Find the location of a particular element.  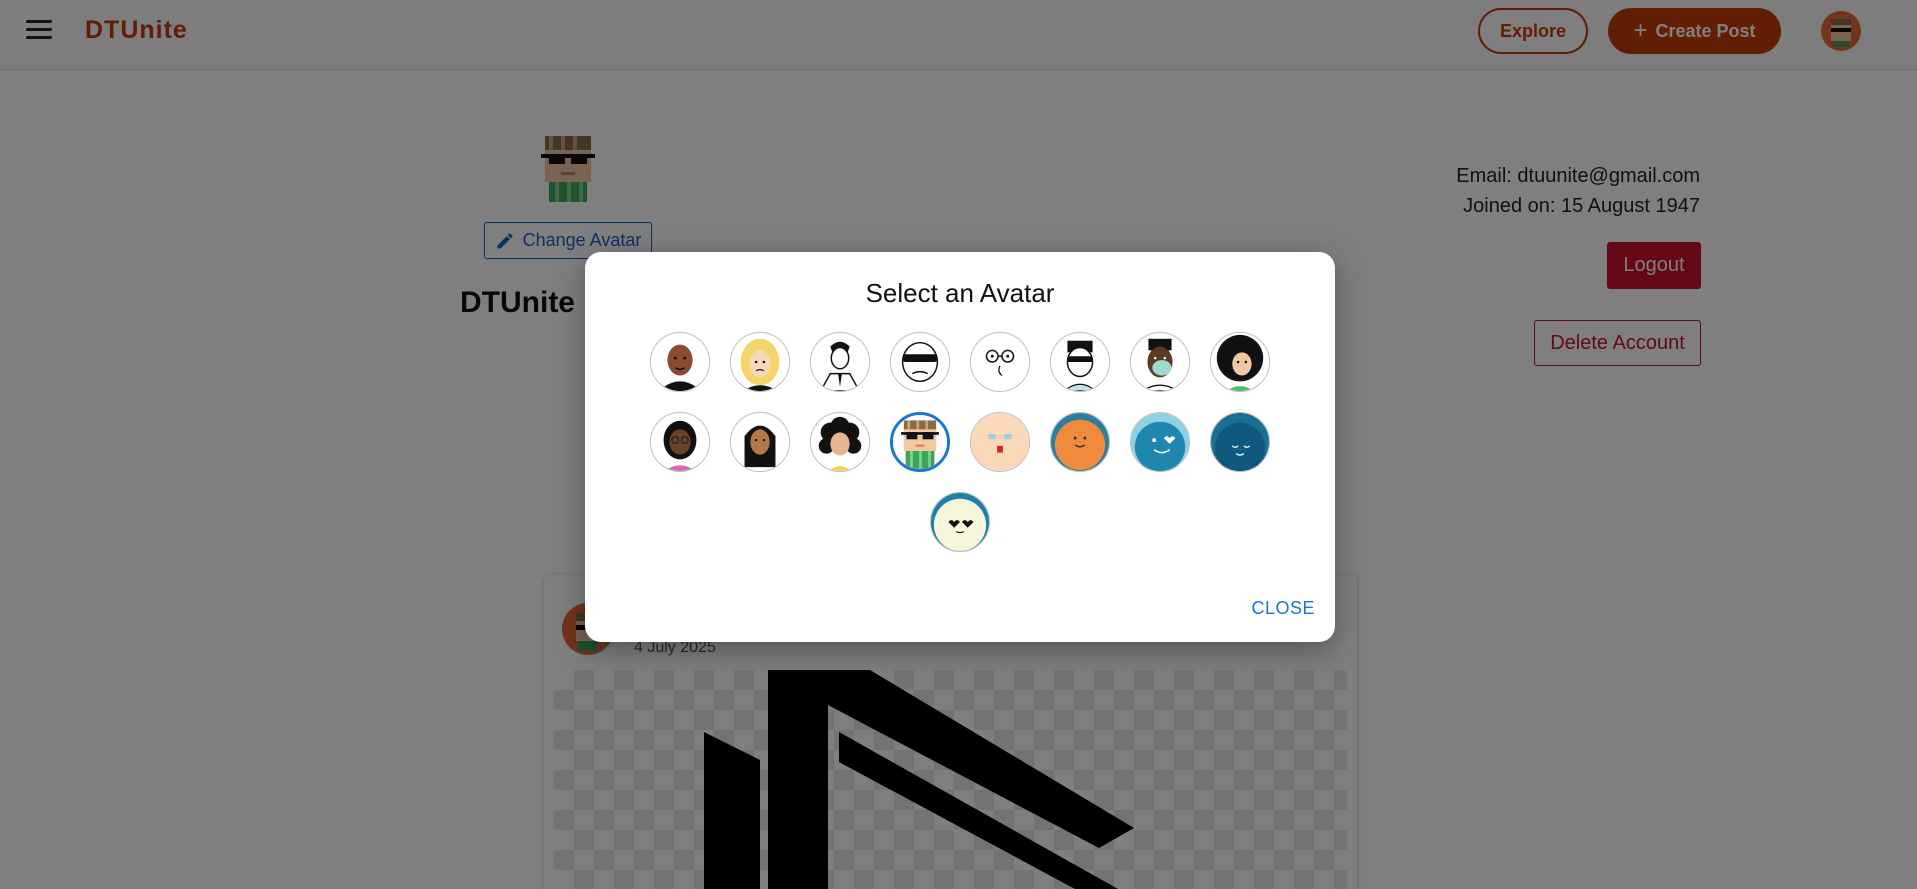

sunglasses-face-avatar-icon is located at coordinates (920, 362).